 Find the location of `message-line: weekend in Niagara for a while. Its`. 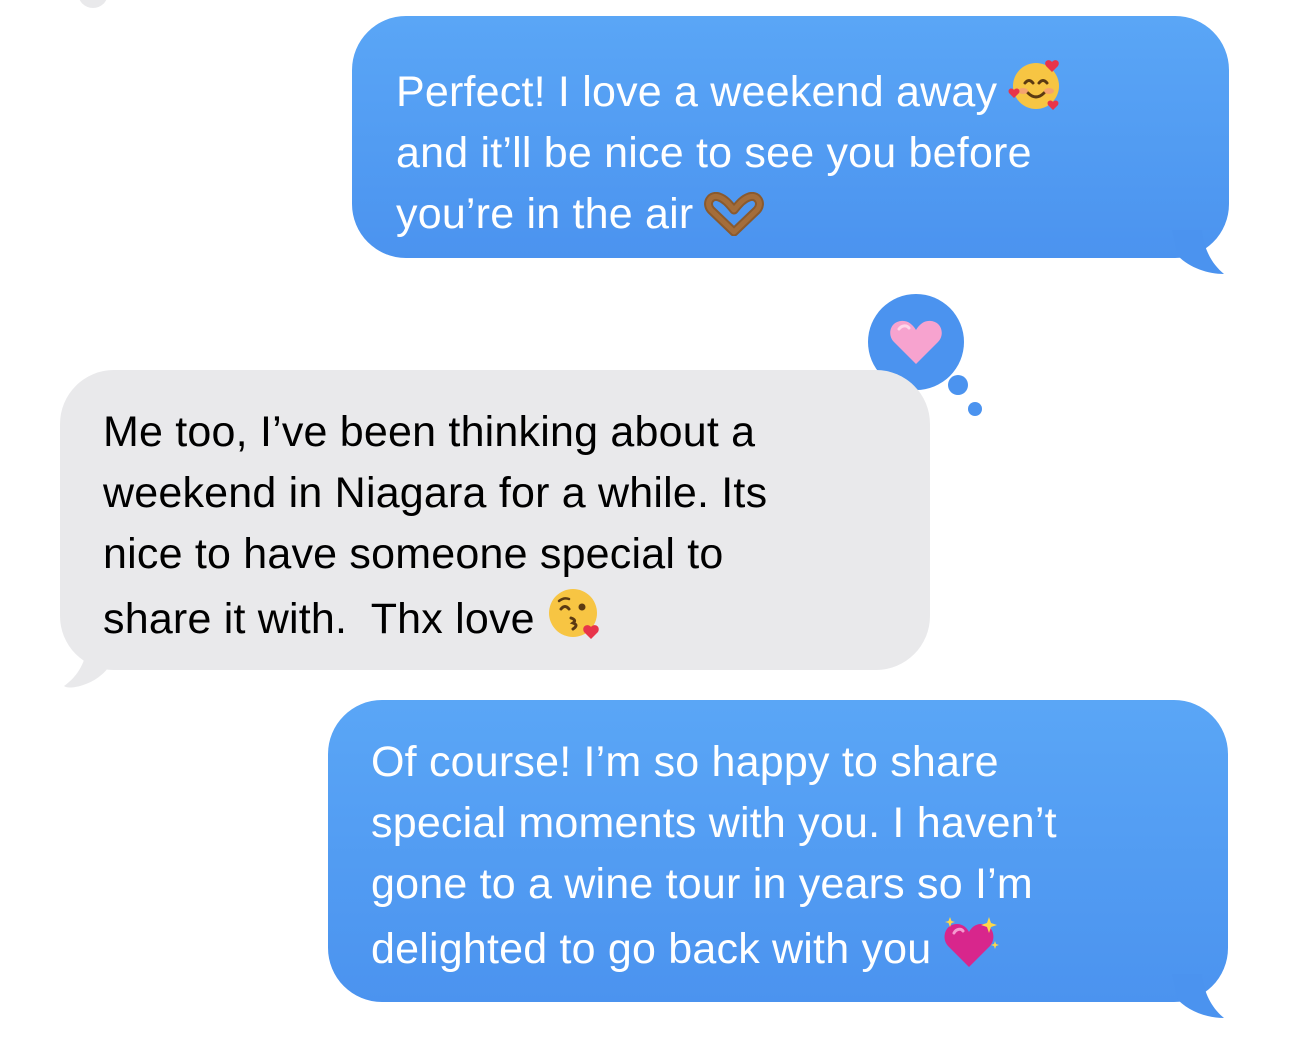

message-line: weekend in Niagara for a while. Its is located at coordinates (435, 493).